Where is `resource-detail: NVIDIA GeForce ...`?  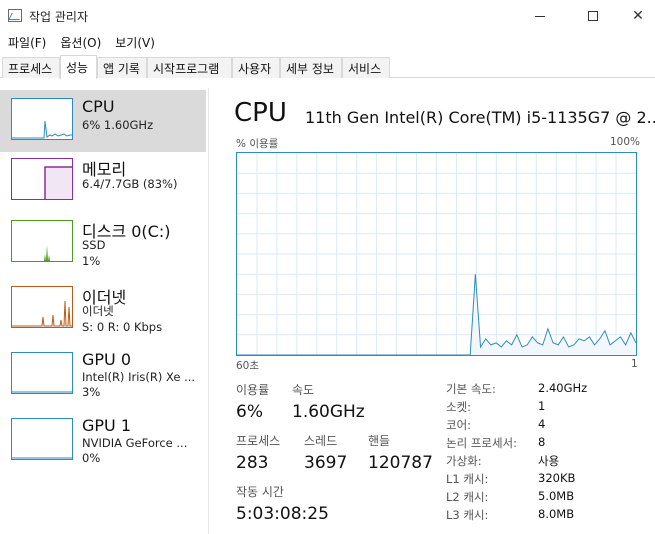
resource-detail: NVIDIA GeForce ... is located at coordinates (135, 443).